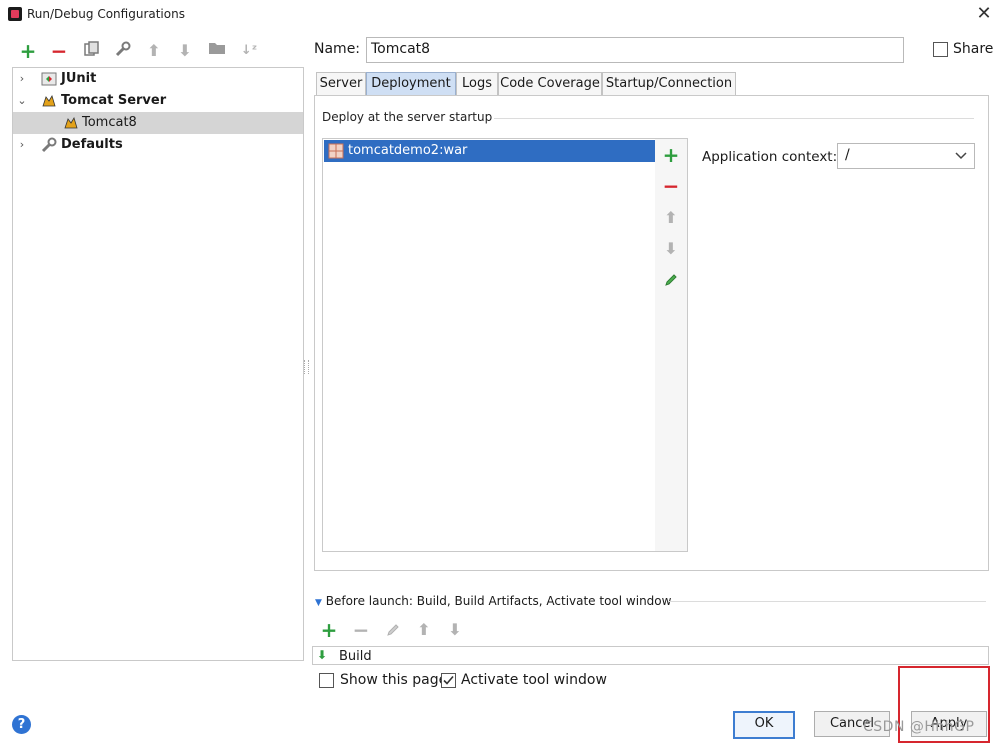 The width and height of the screenshot is (1000, 747). Describe the element at coordinates (337, 49) in the screenshot. I see `name-label: Name:` at that location.